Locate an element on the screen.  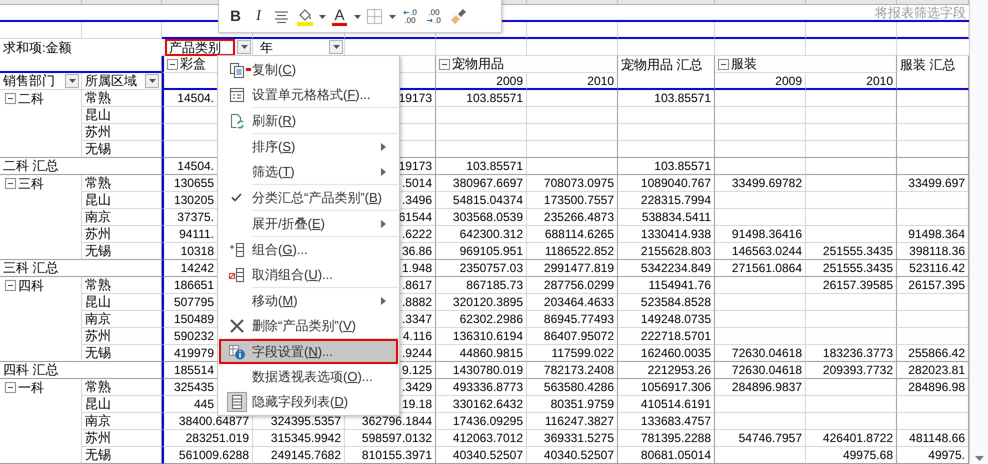
table-cell: 54746.7957 is located at coordinates (760, 438).